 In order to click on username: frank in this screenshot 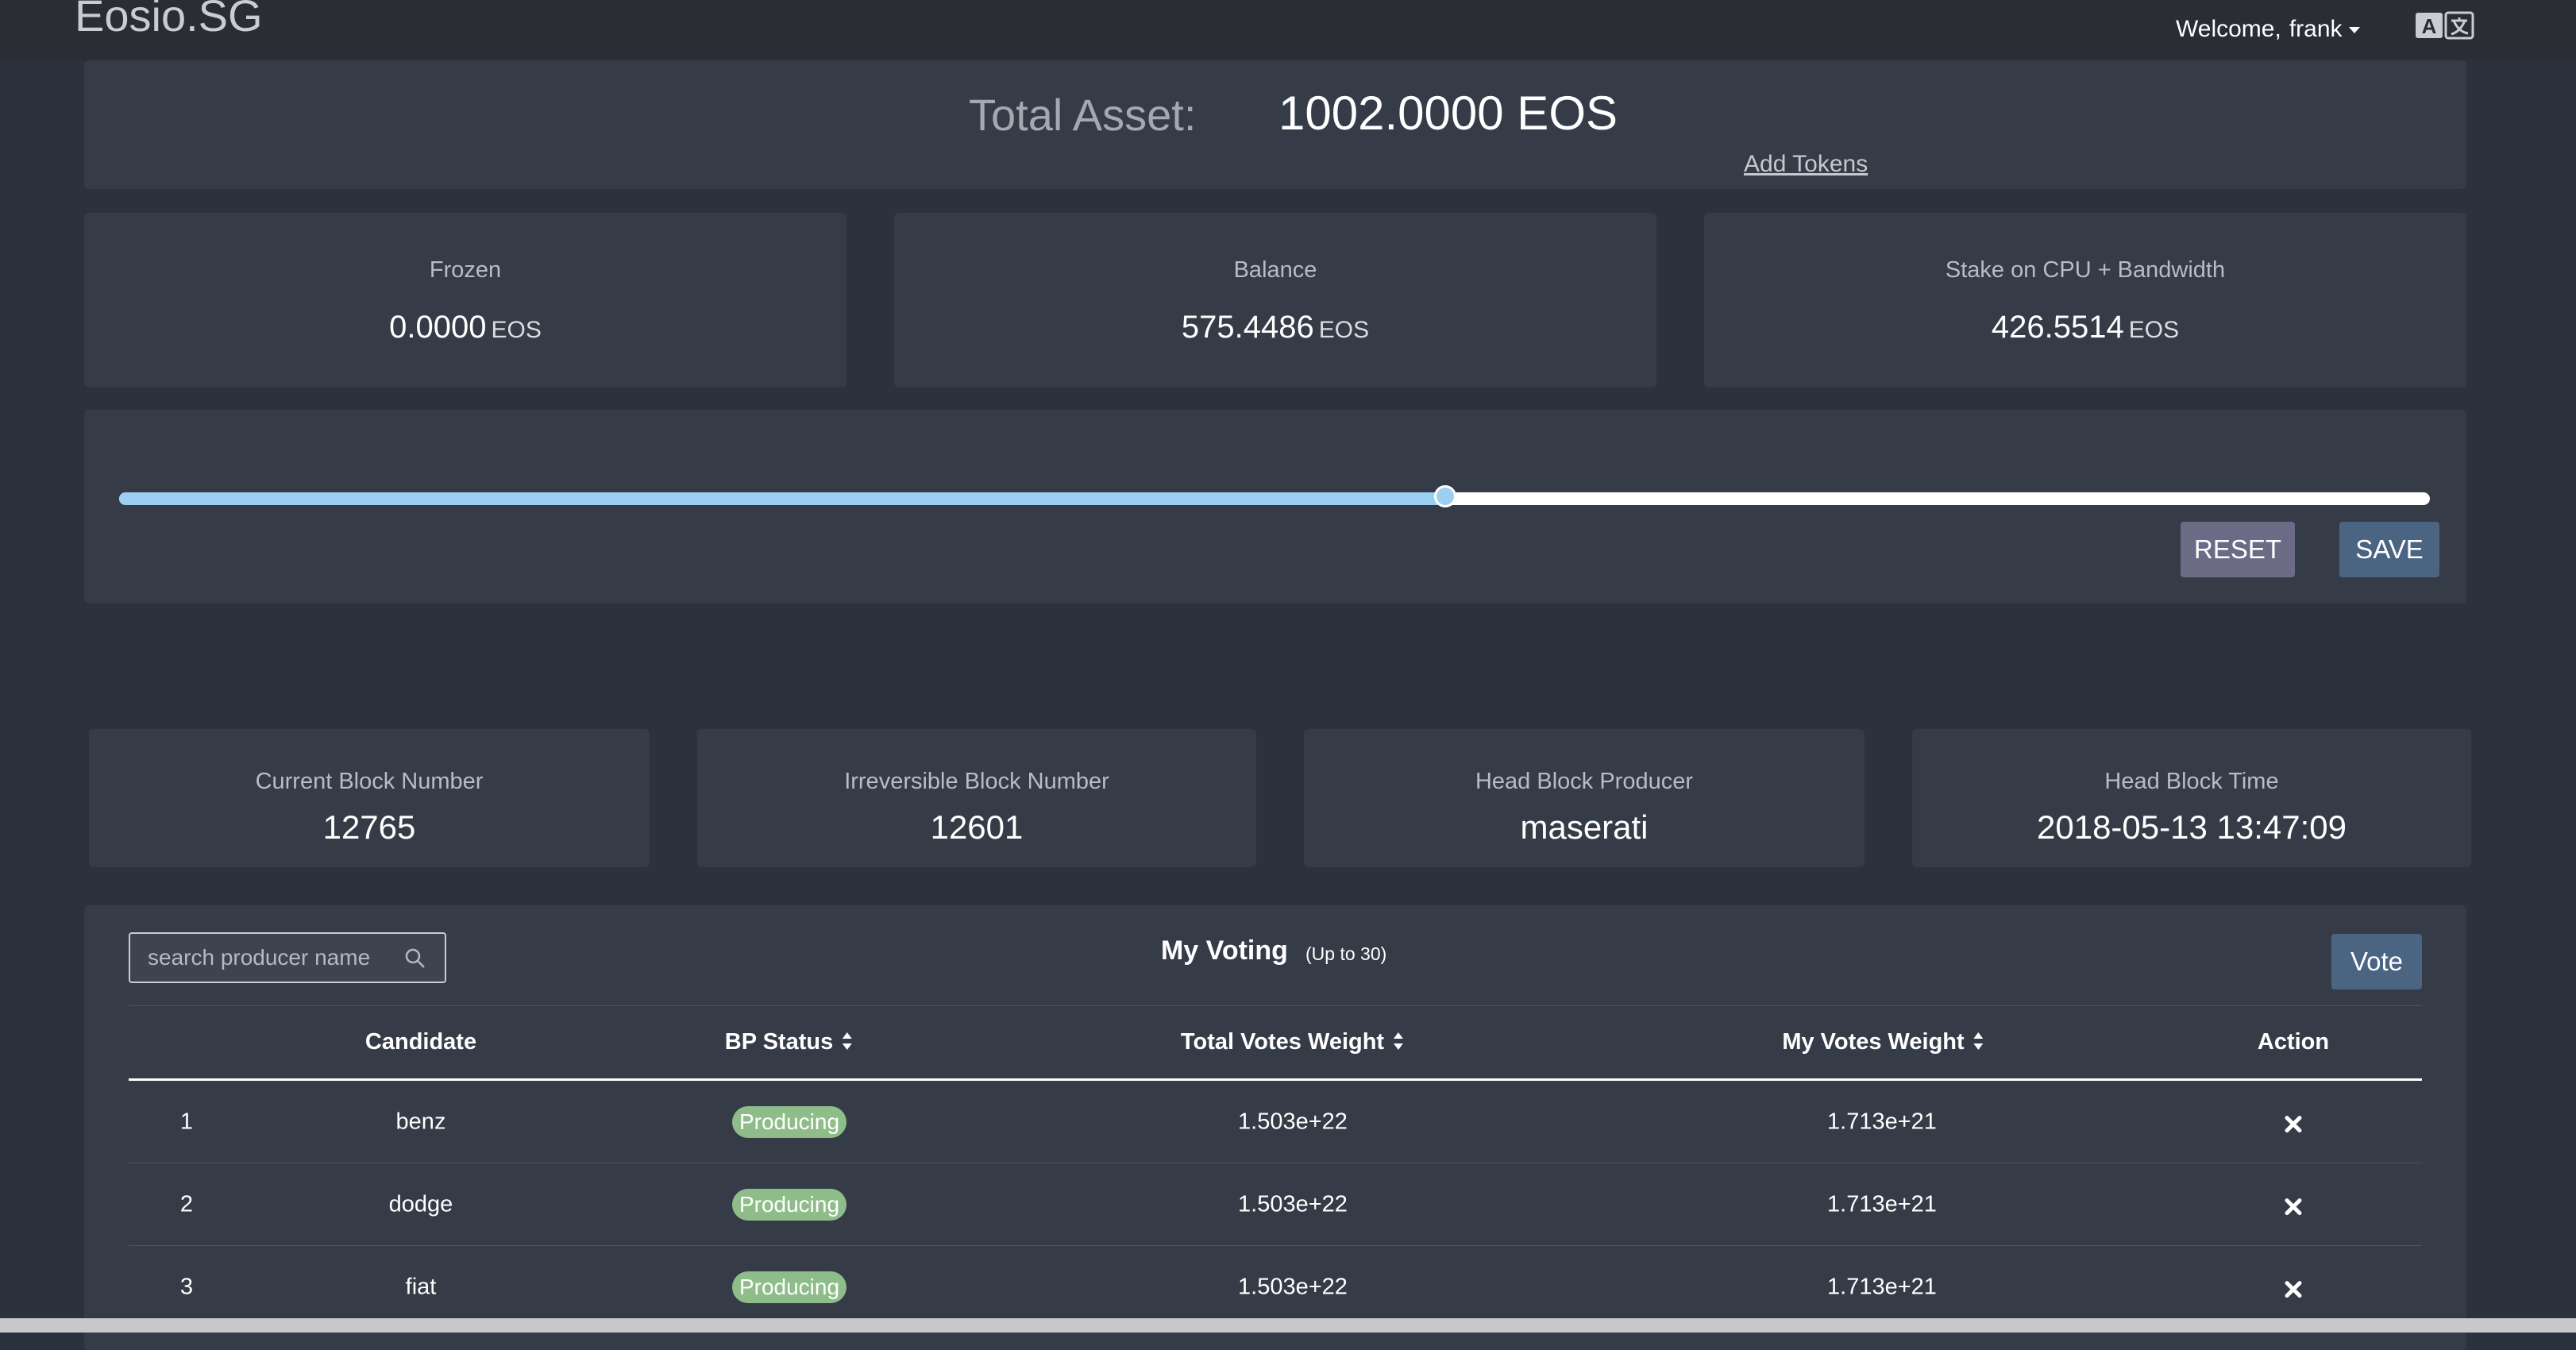, I will do `click(2316, 29)`.